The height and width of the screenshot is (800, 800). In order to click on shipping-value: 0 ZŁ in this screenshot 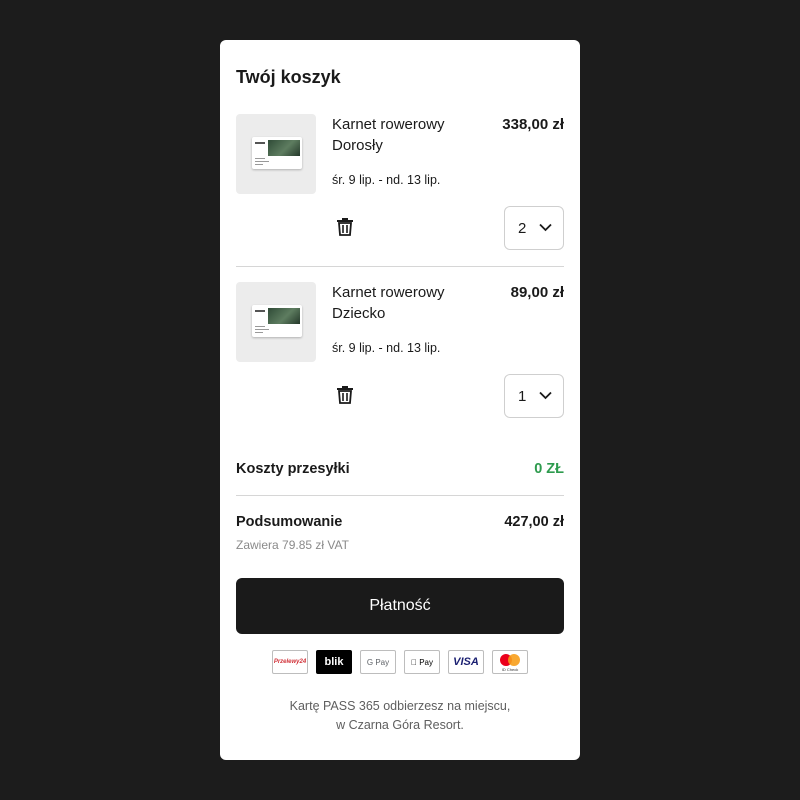, I will do `click(549, 469)`.